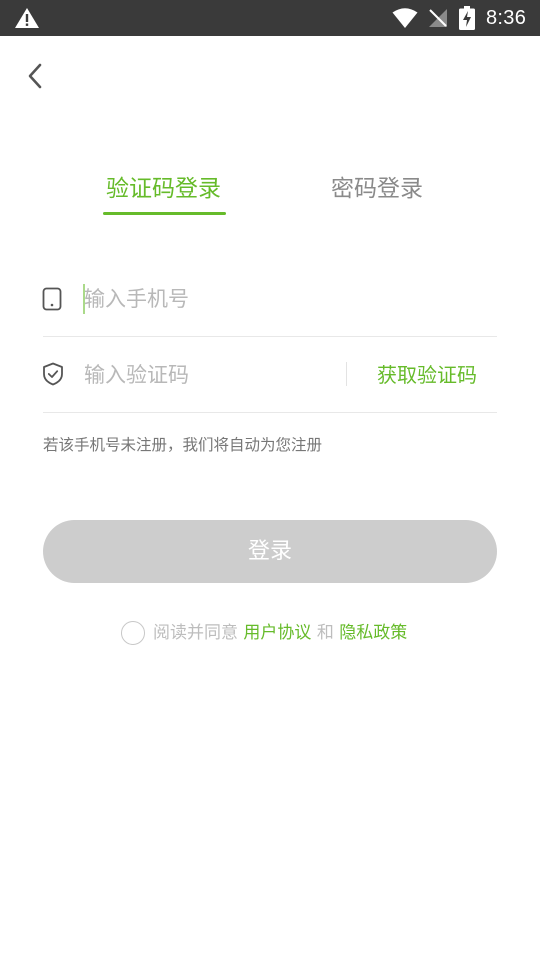  I want to click on back-arrow-icon, so click(36, 76).